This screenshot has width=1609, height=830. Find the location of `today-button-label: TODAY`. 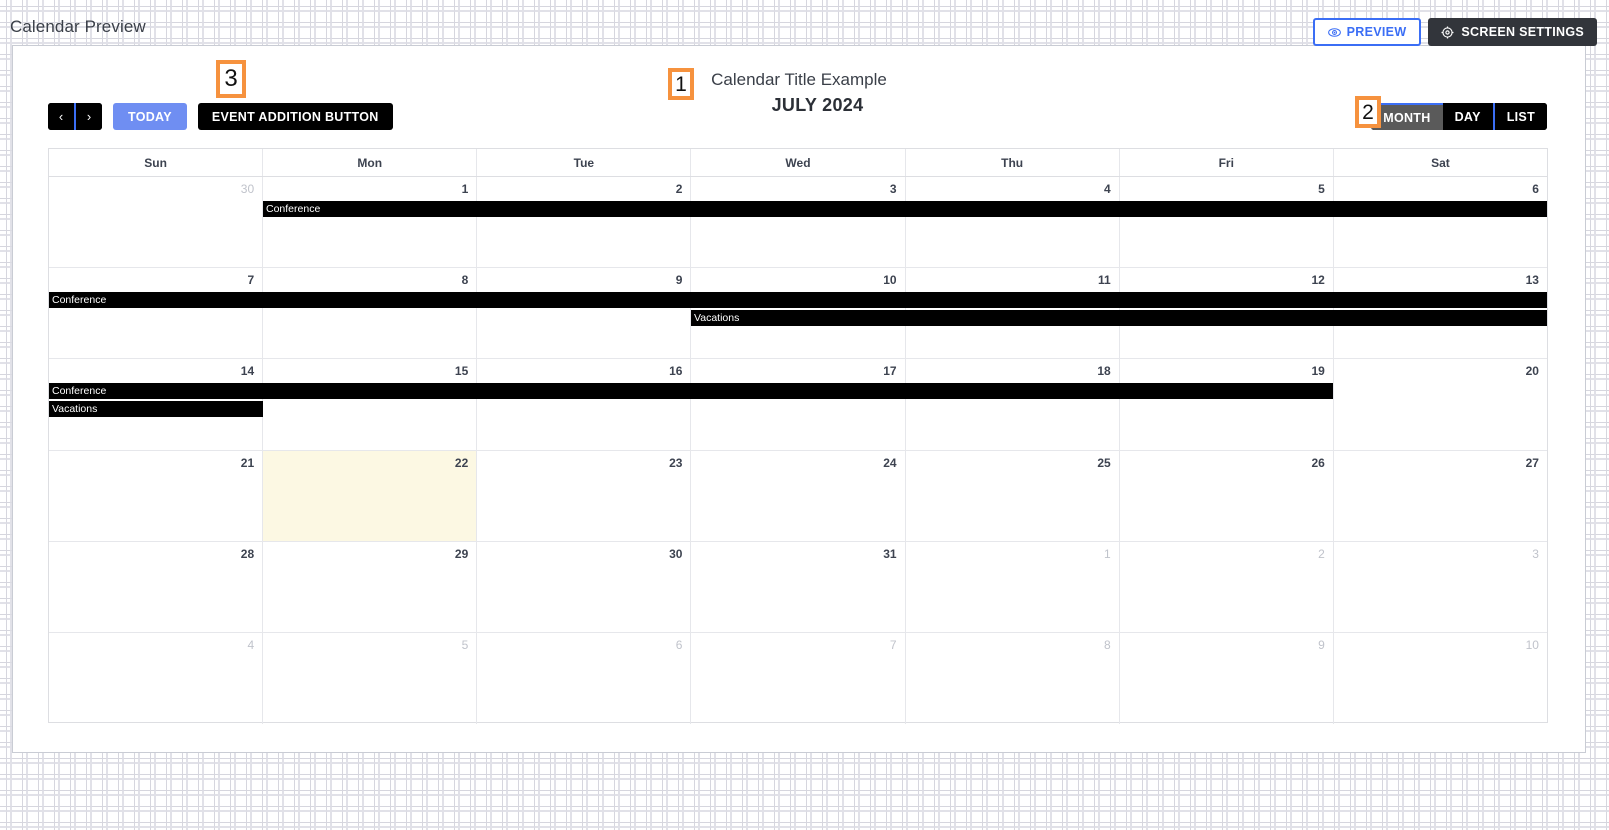

today-button-label: TODAY is located at coordinates (150, 116).